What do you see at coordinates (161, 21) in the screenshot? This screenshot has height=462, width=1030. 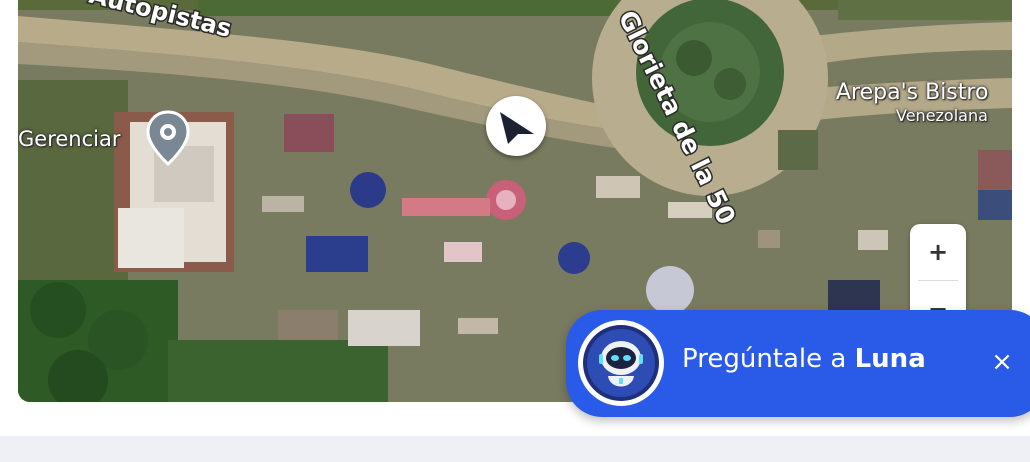 I see `road-label-top-left: Autopistas` at bounding box center [161, 21].